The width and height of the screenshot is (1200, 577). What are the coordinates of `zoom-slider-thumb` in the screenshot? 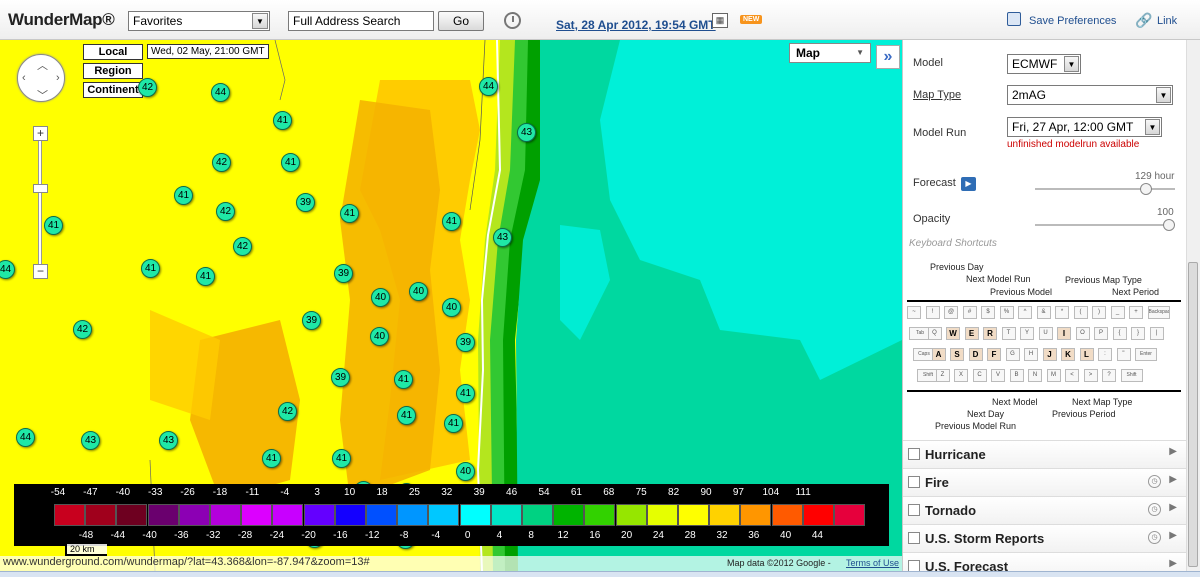 It's located at (40, 188).